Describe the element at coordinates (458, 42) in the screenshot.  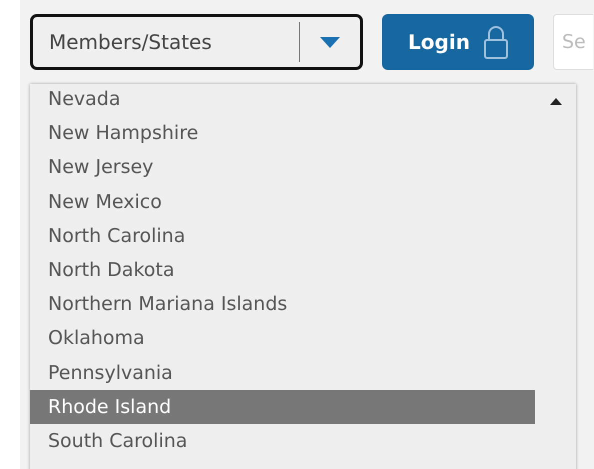
I see `login-button: Login` at that location.